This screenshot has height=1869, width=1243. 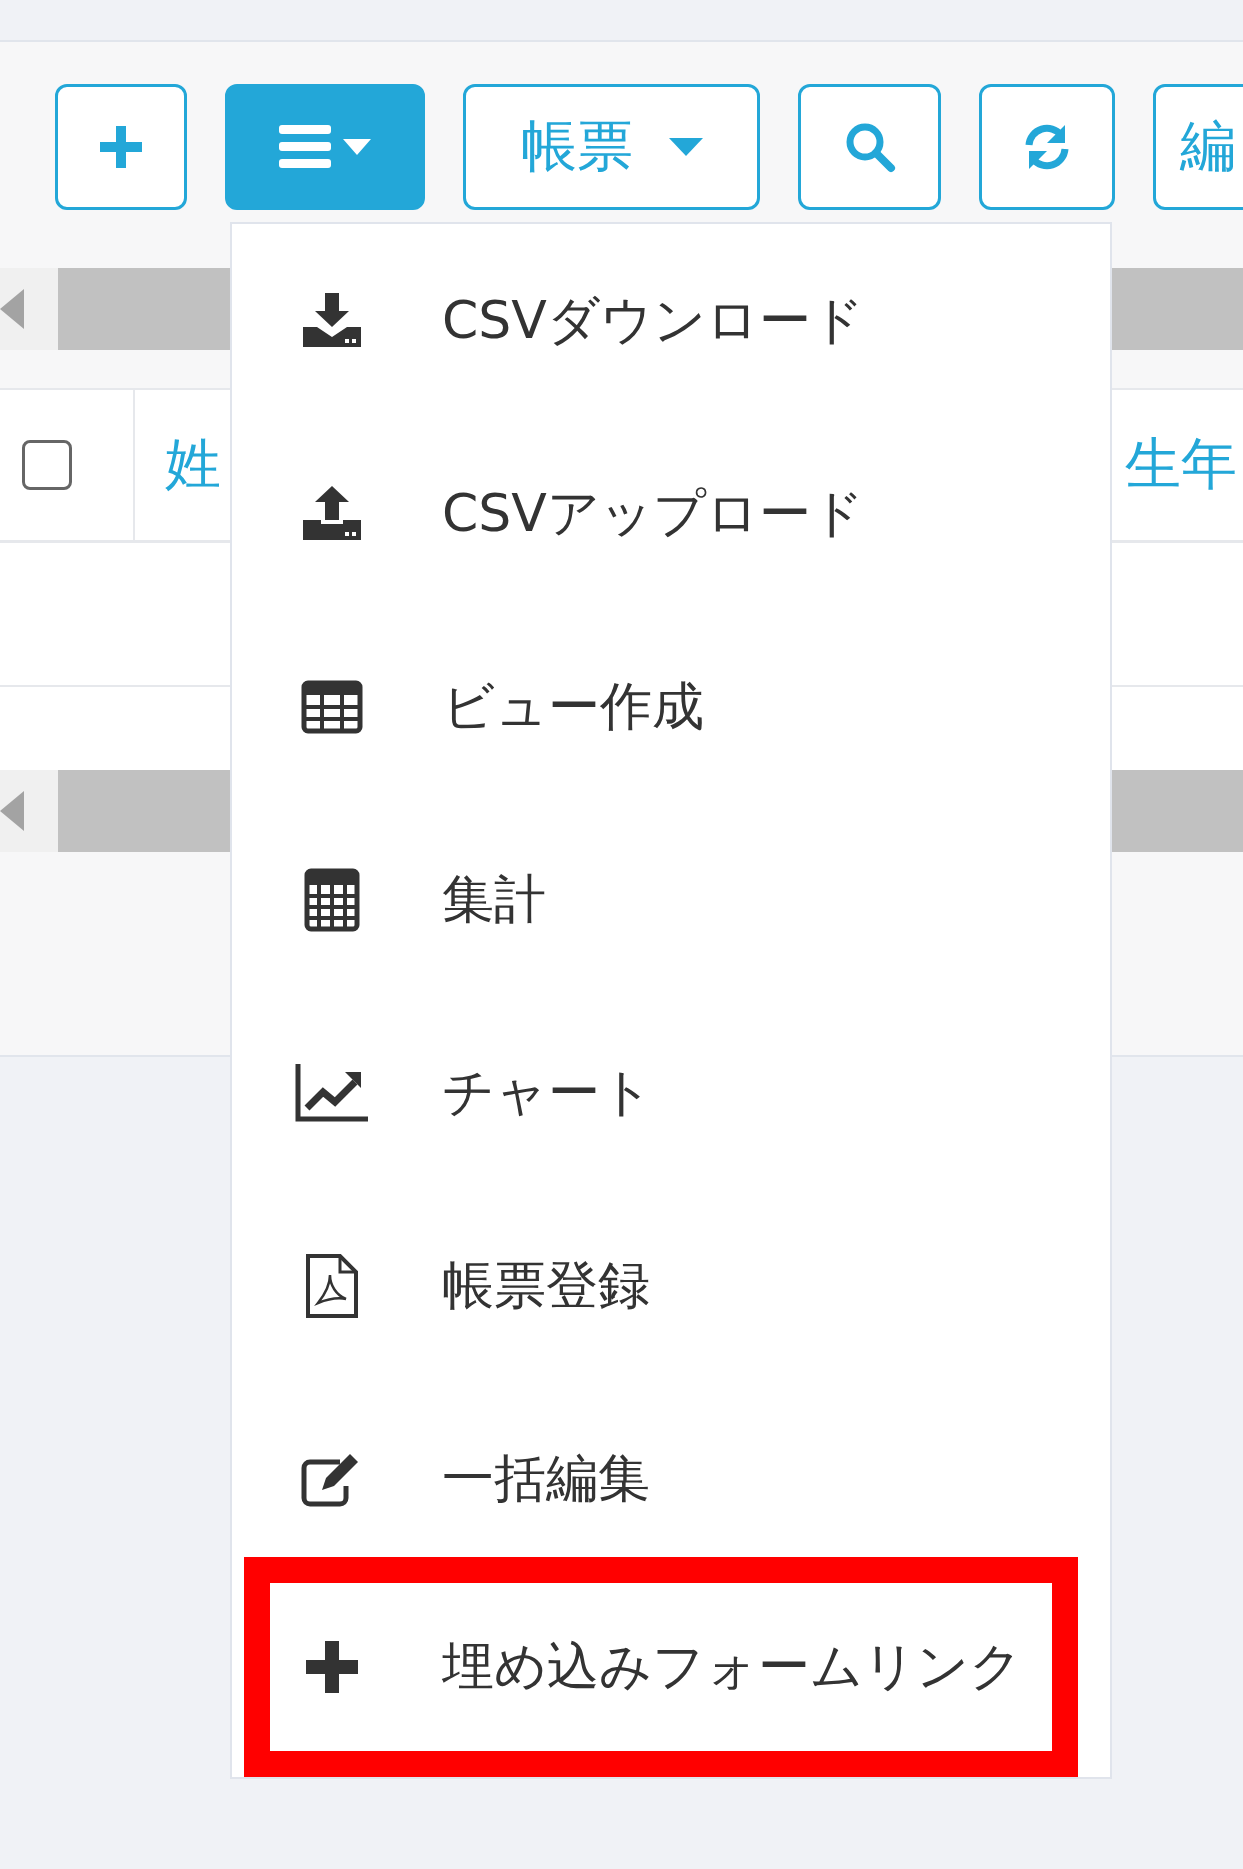 I want to click on menu-icon, so click(x=325, y=147).